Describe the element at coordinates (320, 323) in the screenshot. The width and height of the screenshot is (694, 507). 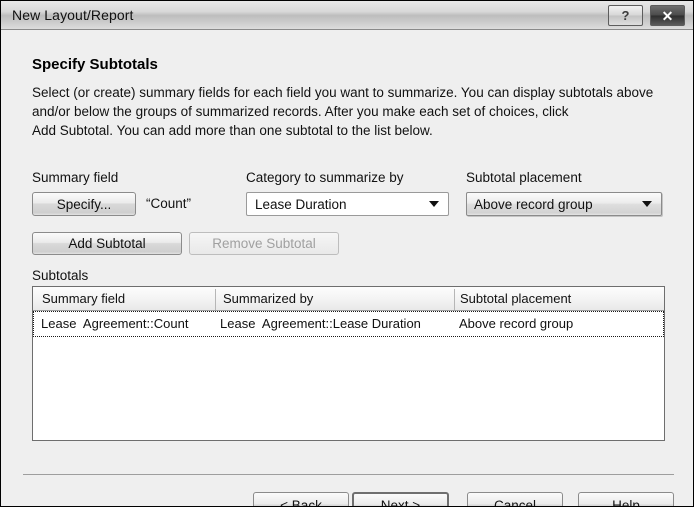
I see `cell-summarized-by: Lease Agreement::Lease Duration` at that location.